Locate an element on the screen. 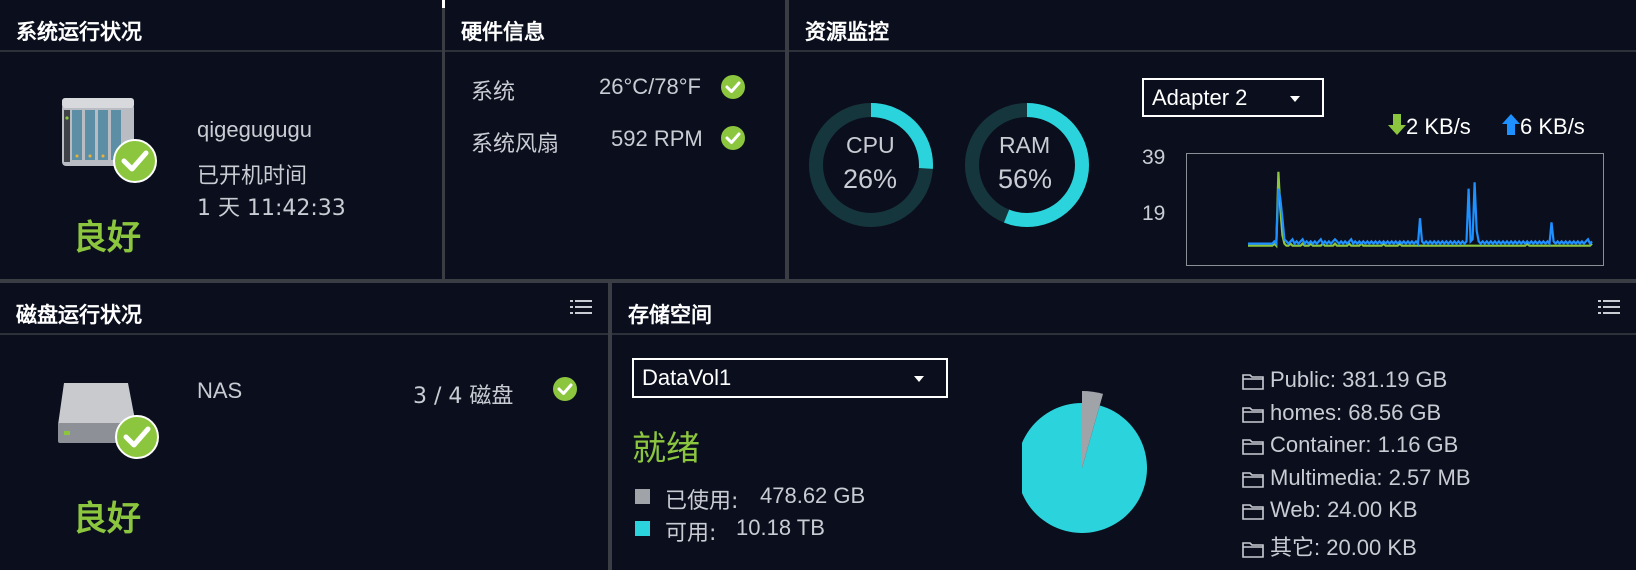  folder-label: Multimedia: 2.57 MB is located at coordinates (1370, 477).